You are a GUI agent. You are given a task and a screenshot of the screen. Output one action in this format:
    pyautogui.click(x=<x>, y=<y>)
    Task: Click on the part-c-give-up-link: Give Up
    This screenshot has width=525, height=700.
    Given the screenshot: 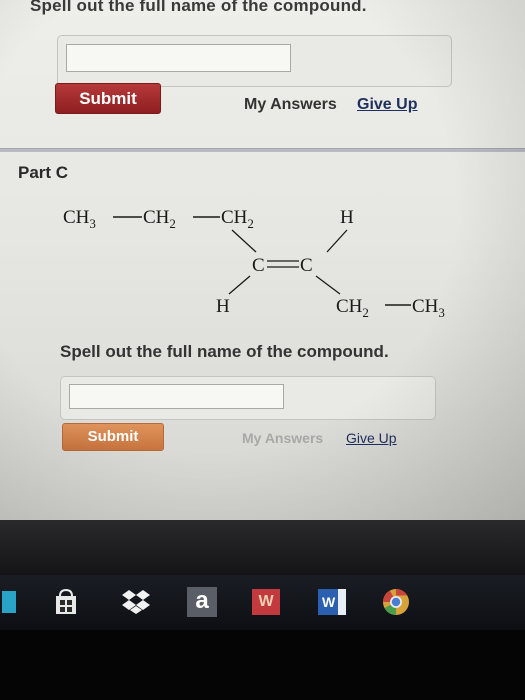 What is the action you would take?
    pyautogui.click(x=371, y=438)
    